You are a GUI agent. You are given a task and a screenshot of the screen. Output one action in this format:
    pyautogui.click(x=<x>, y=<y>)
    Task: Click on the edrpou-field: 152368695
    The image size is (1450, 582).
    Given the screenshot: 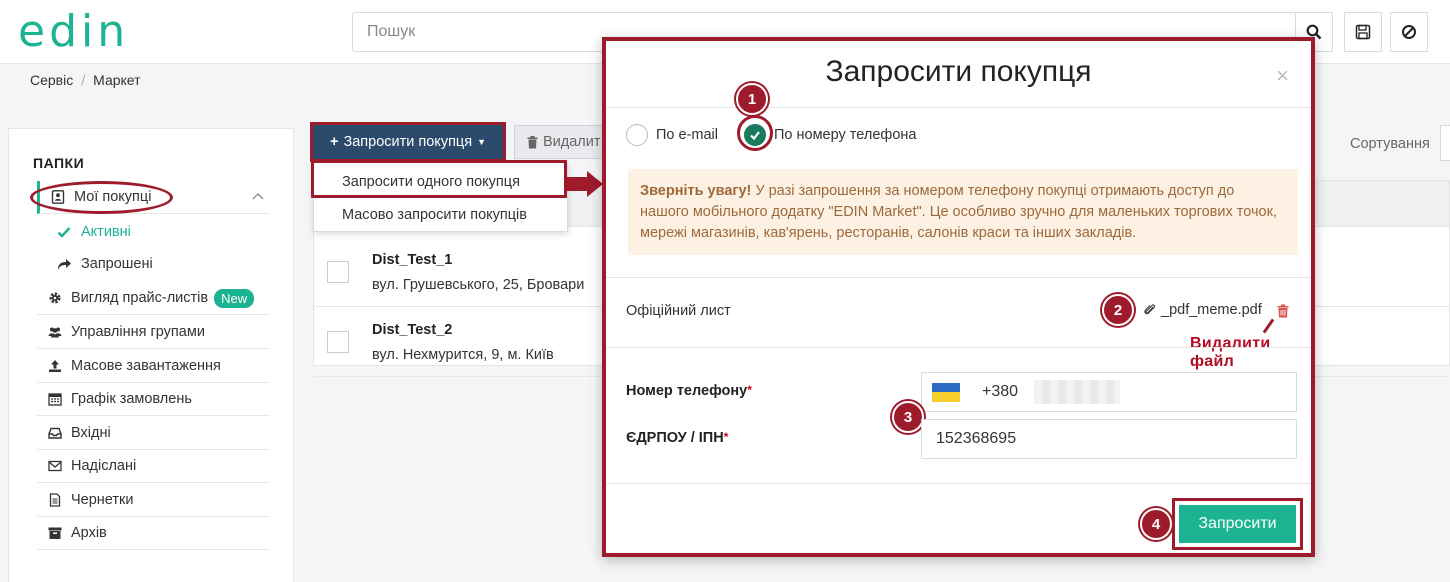 What is the action you would take?
    pyautogui.click(x=1109, y=439)
    